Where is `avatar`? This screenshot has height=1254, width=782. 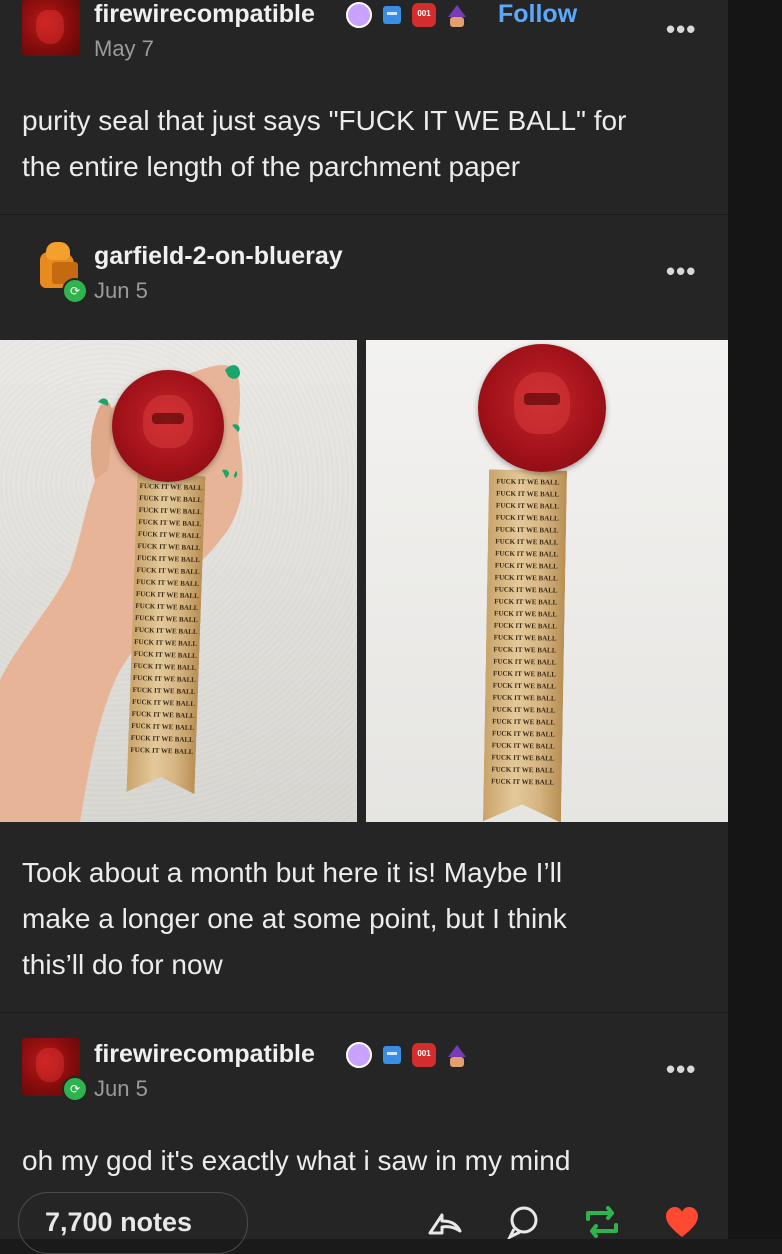
avatar is located at coordinates (51, 28).